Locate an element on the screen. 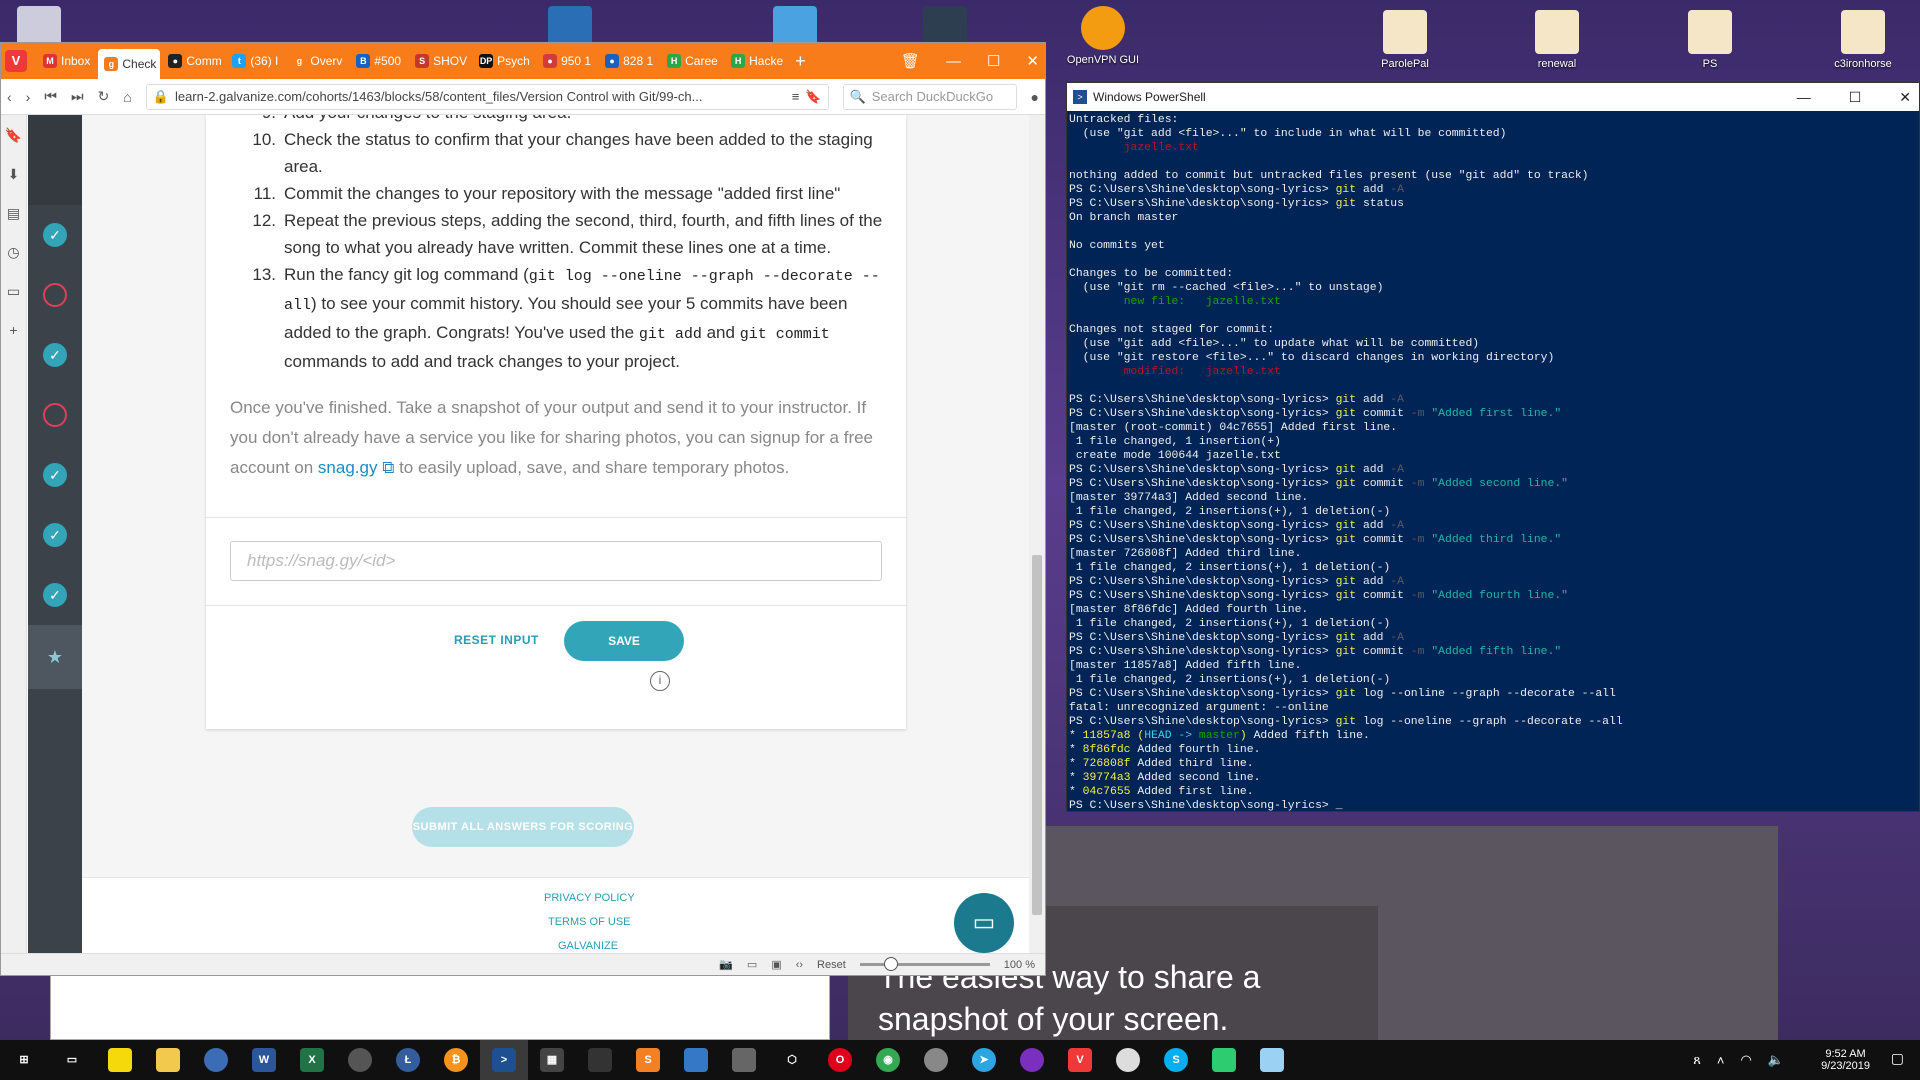 The image size is (1920, 1080). taskbar-skype: S is located at coordinates (1176, 1060).